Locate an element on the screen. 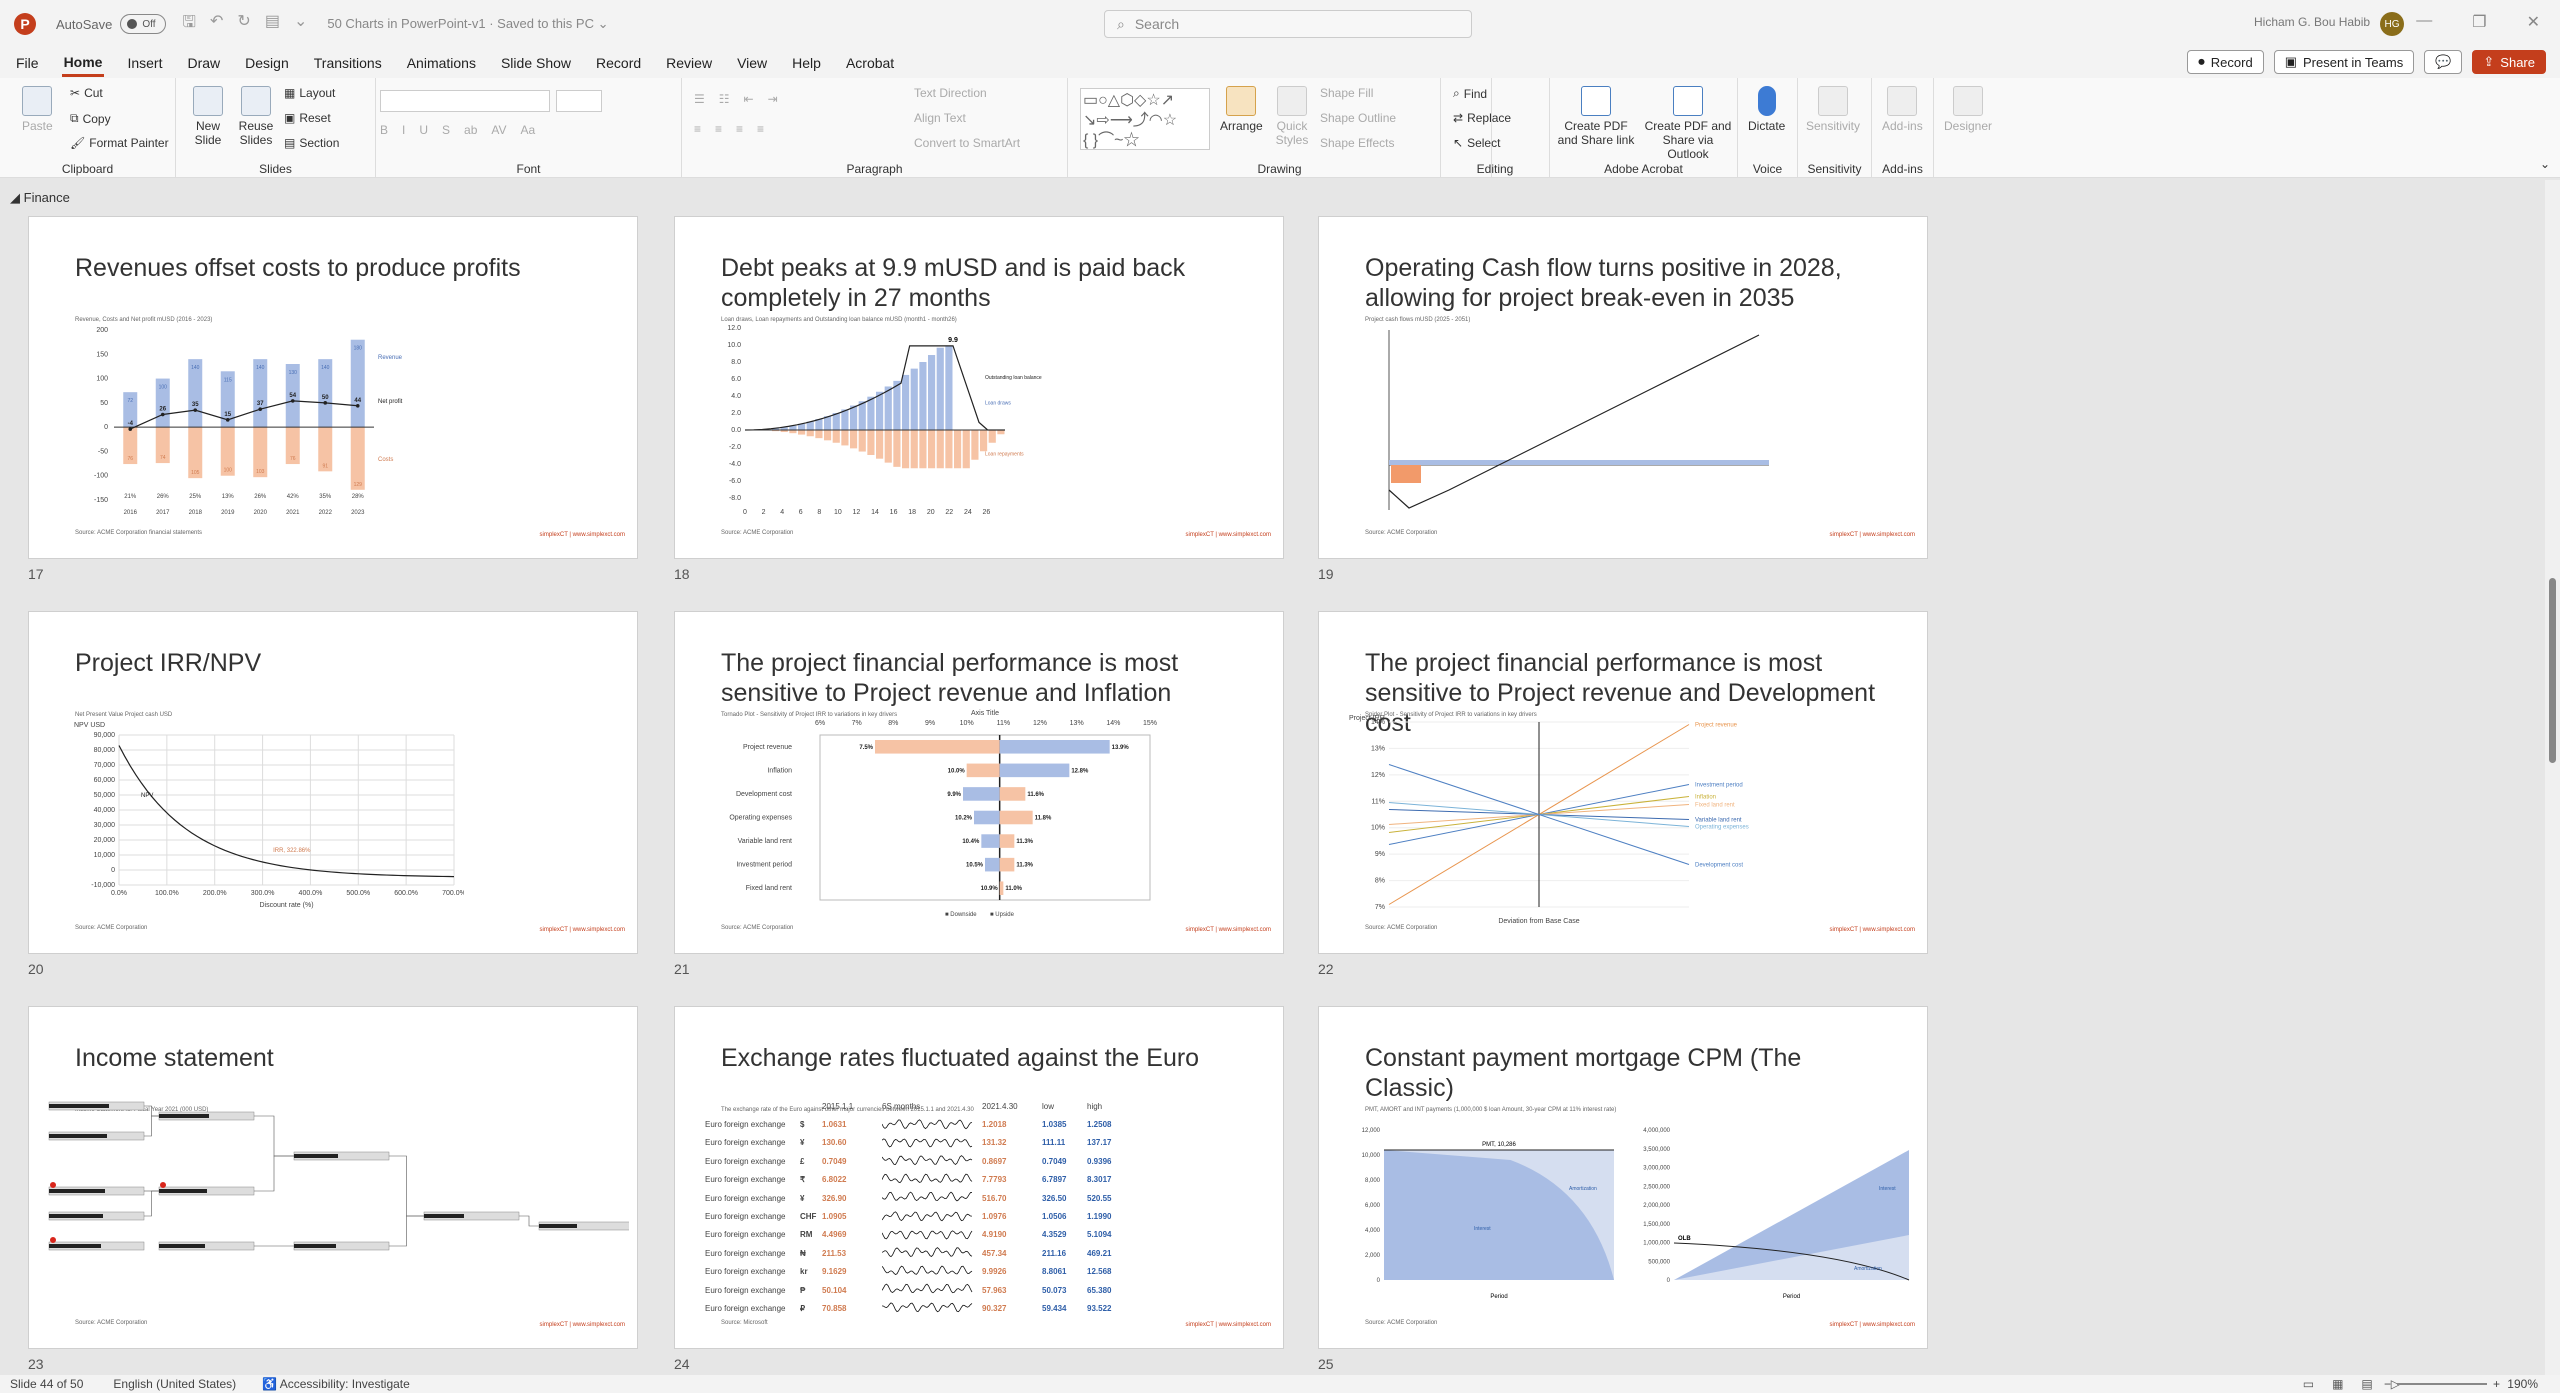 Image resolution: width=2560 pixels, height=1393 pixels. add-ins-button: Add-ins is located at coordinates (1902, 109).